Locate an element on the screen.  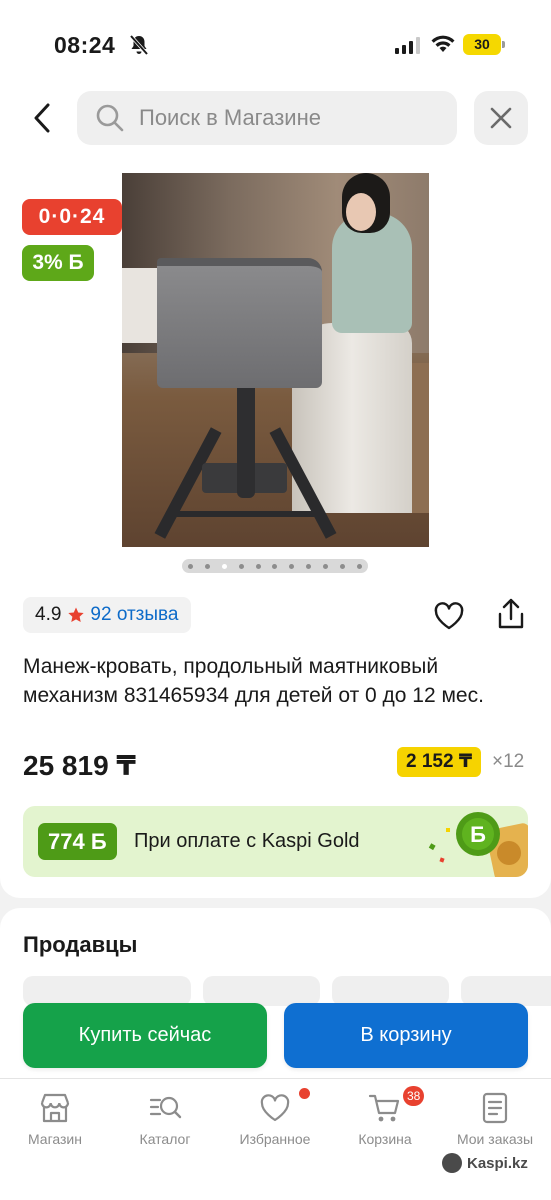
image-pagination is located at coordinates (275, 566).